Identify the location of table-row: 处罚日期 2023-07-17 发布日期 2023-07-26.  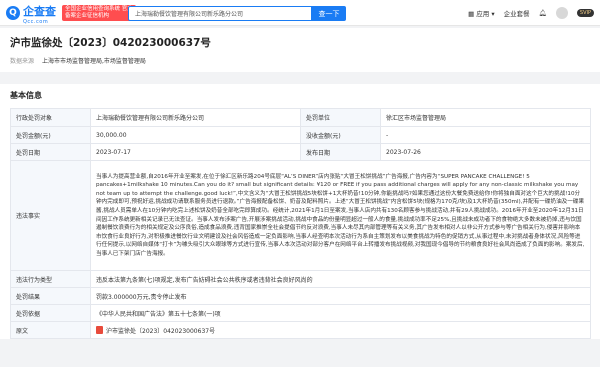
(300, 152).